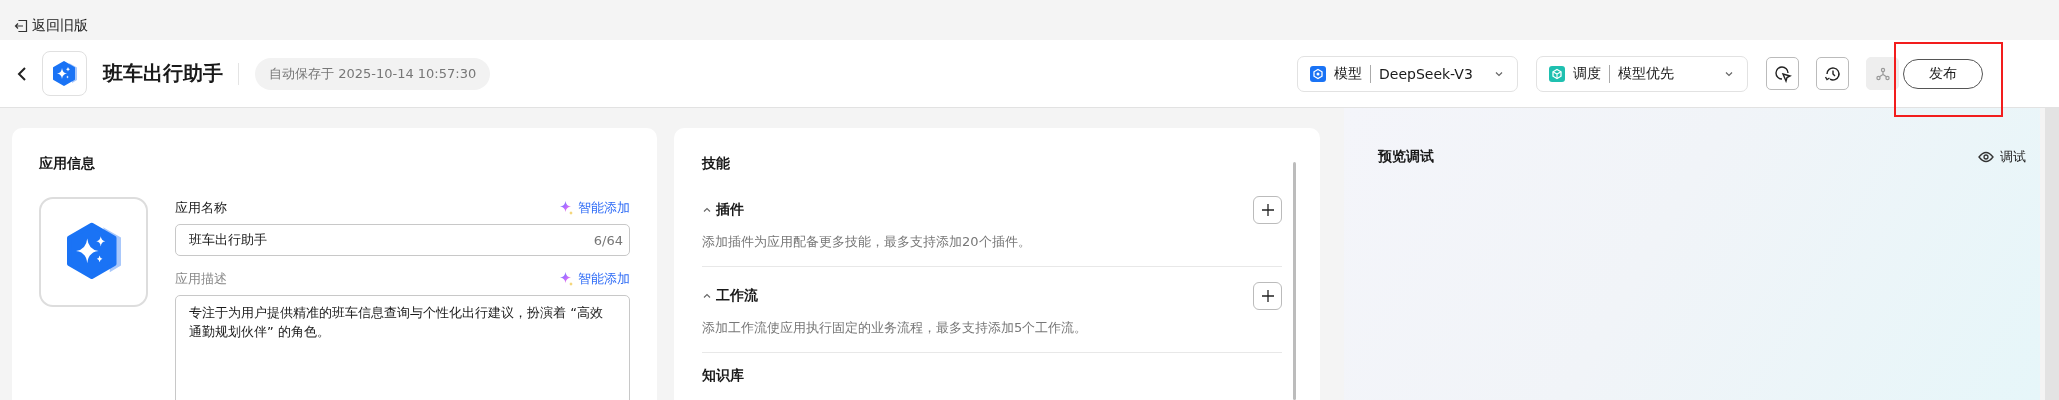 This screenshot has width=2059, height=400. What do you see at coordinates (1294, 281) in the screenshot?
I see `scrollbar` at bounding box center [1294, 281].